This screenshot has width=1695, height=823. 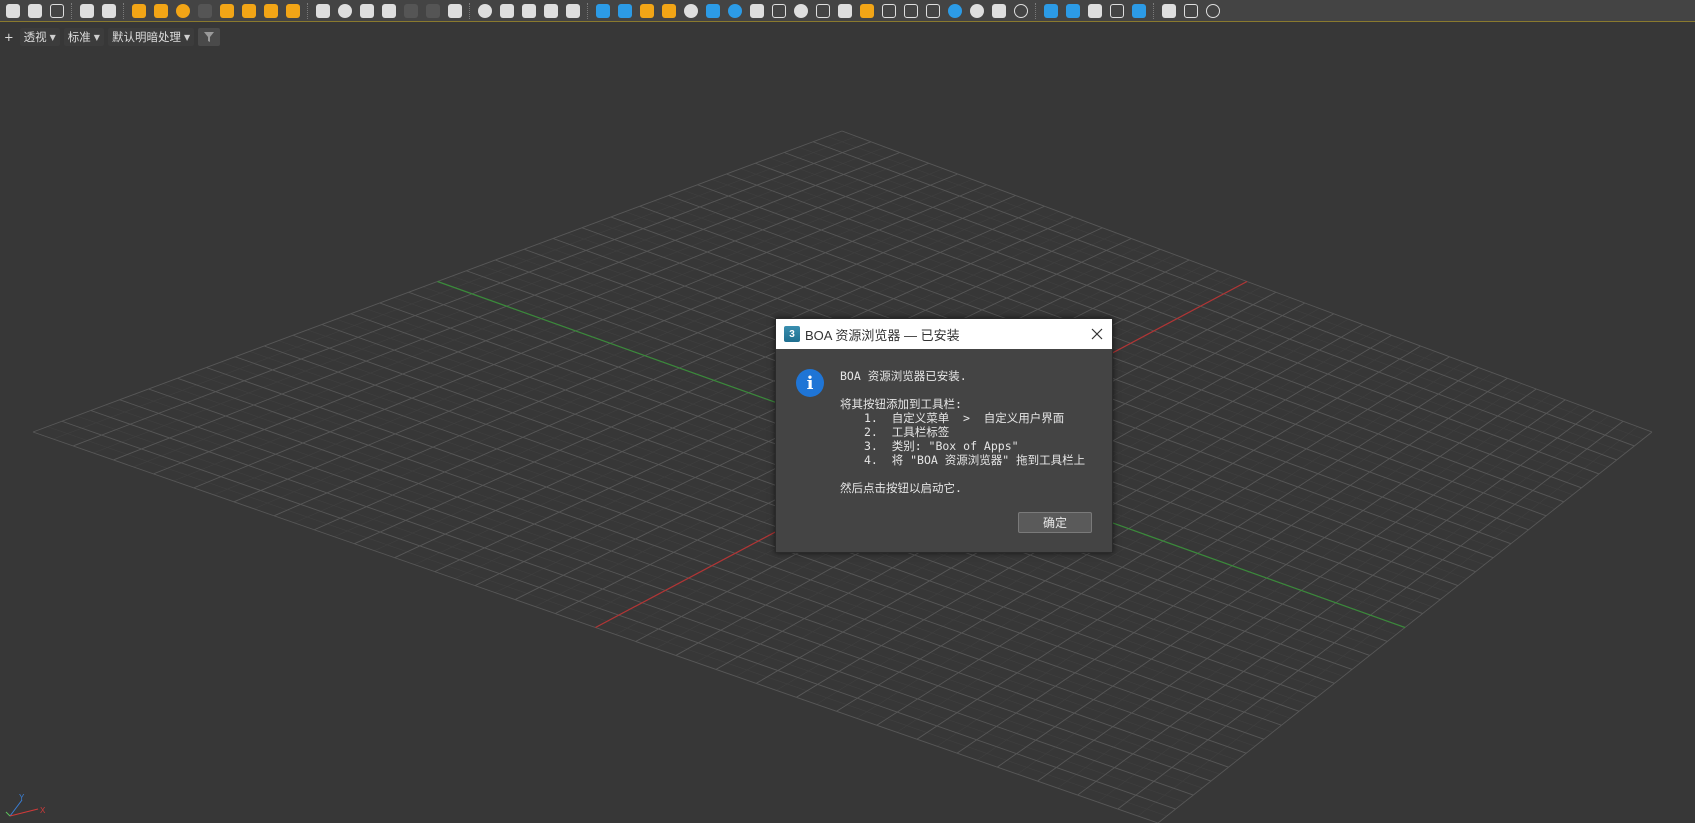 I want to click on ok-button: 确定, so click(x=1055, y=522).